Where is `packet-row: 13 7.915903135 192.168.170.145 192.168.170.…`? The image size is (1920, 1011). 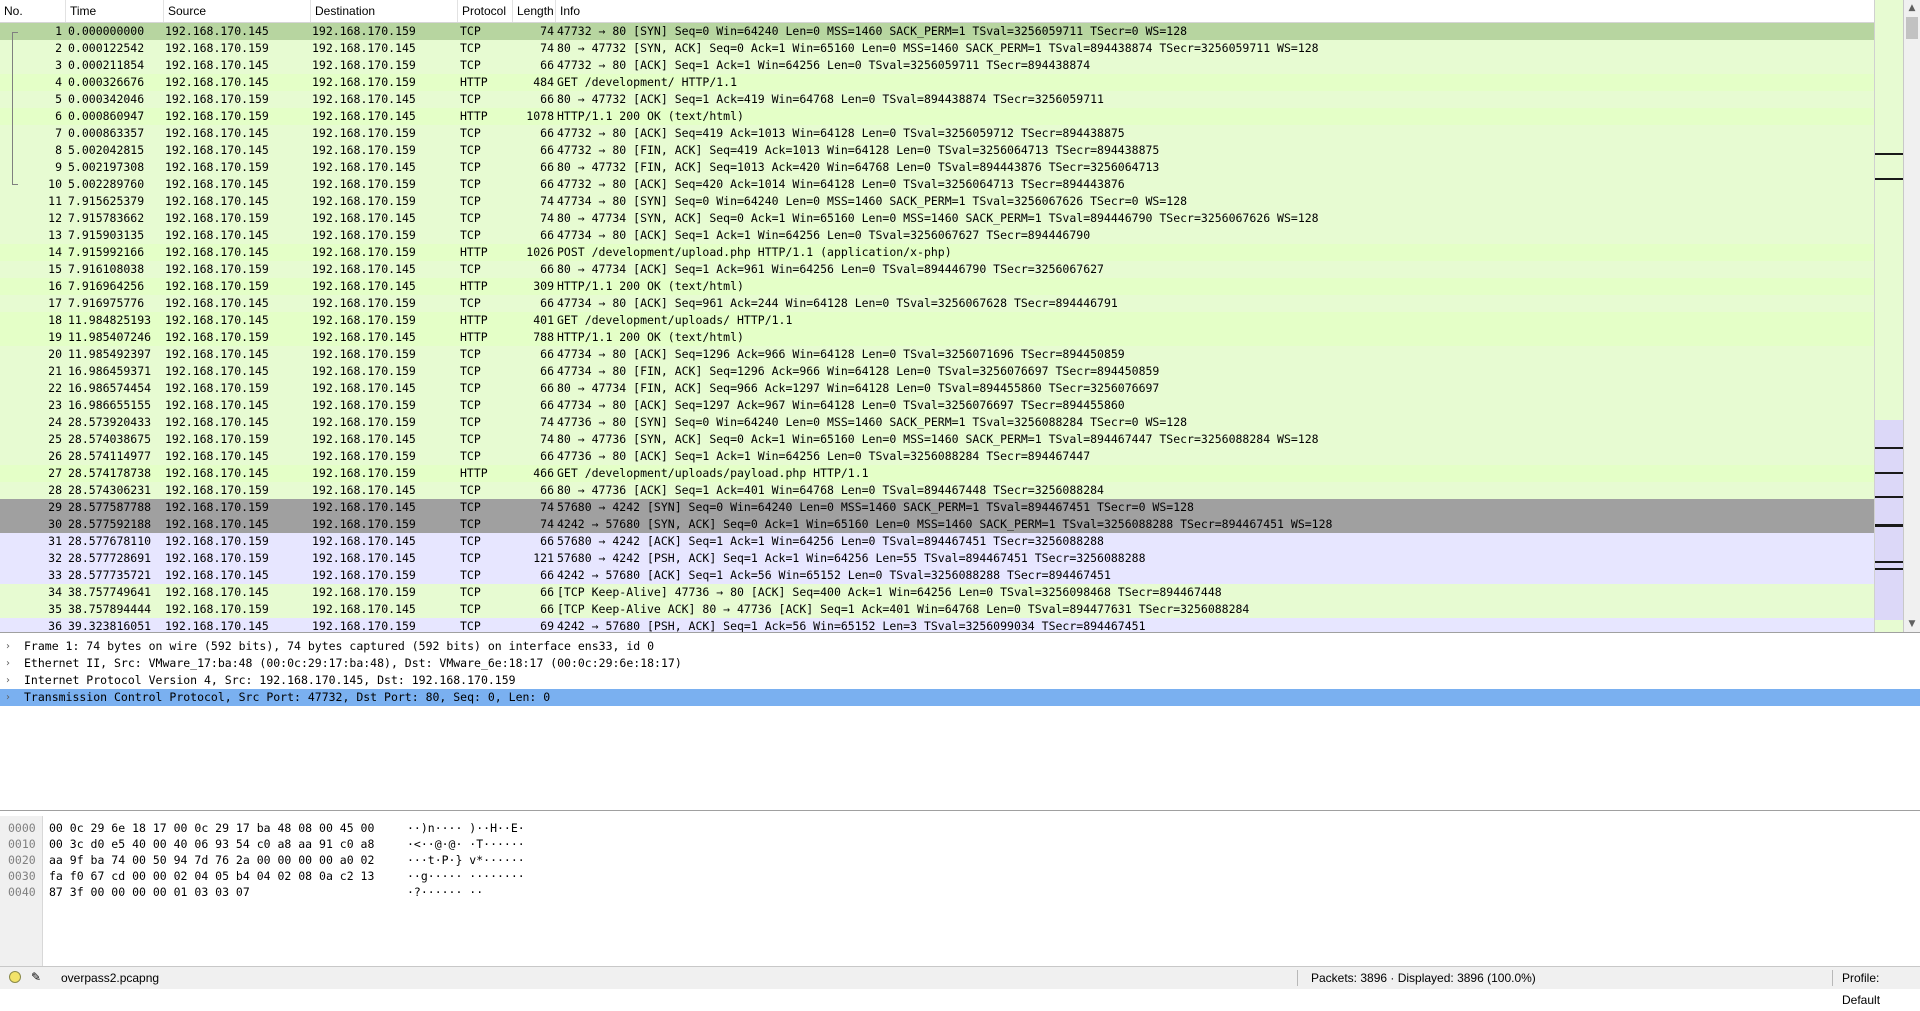
packet-row: 13 7.915903135 192.168.170.145 192.168.170.… is located at coordinates (937, 235).